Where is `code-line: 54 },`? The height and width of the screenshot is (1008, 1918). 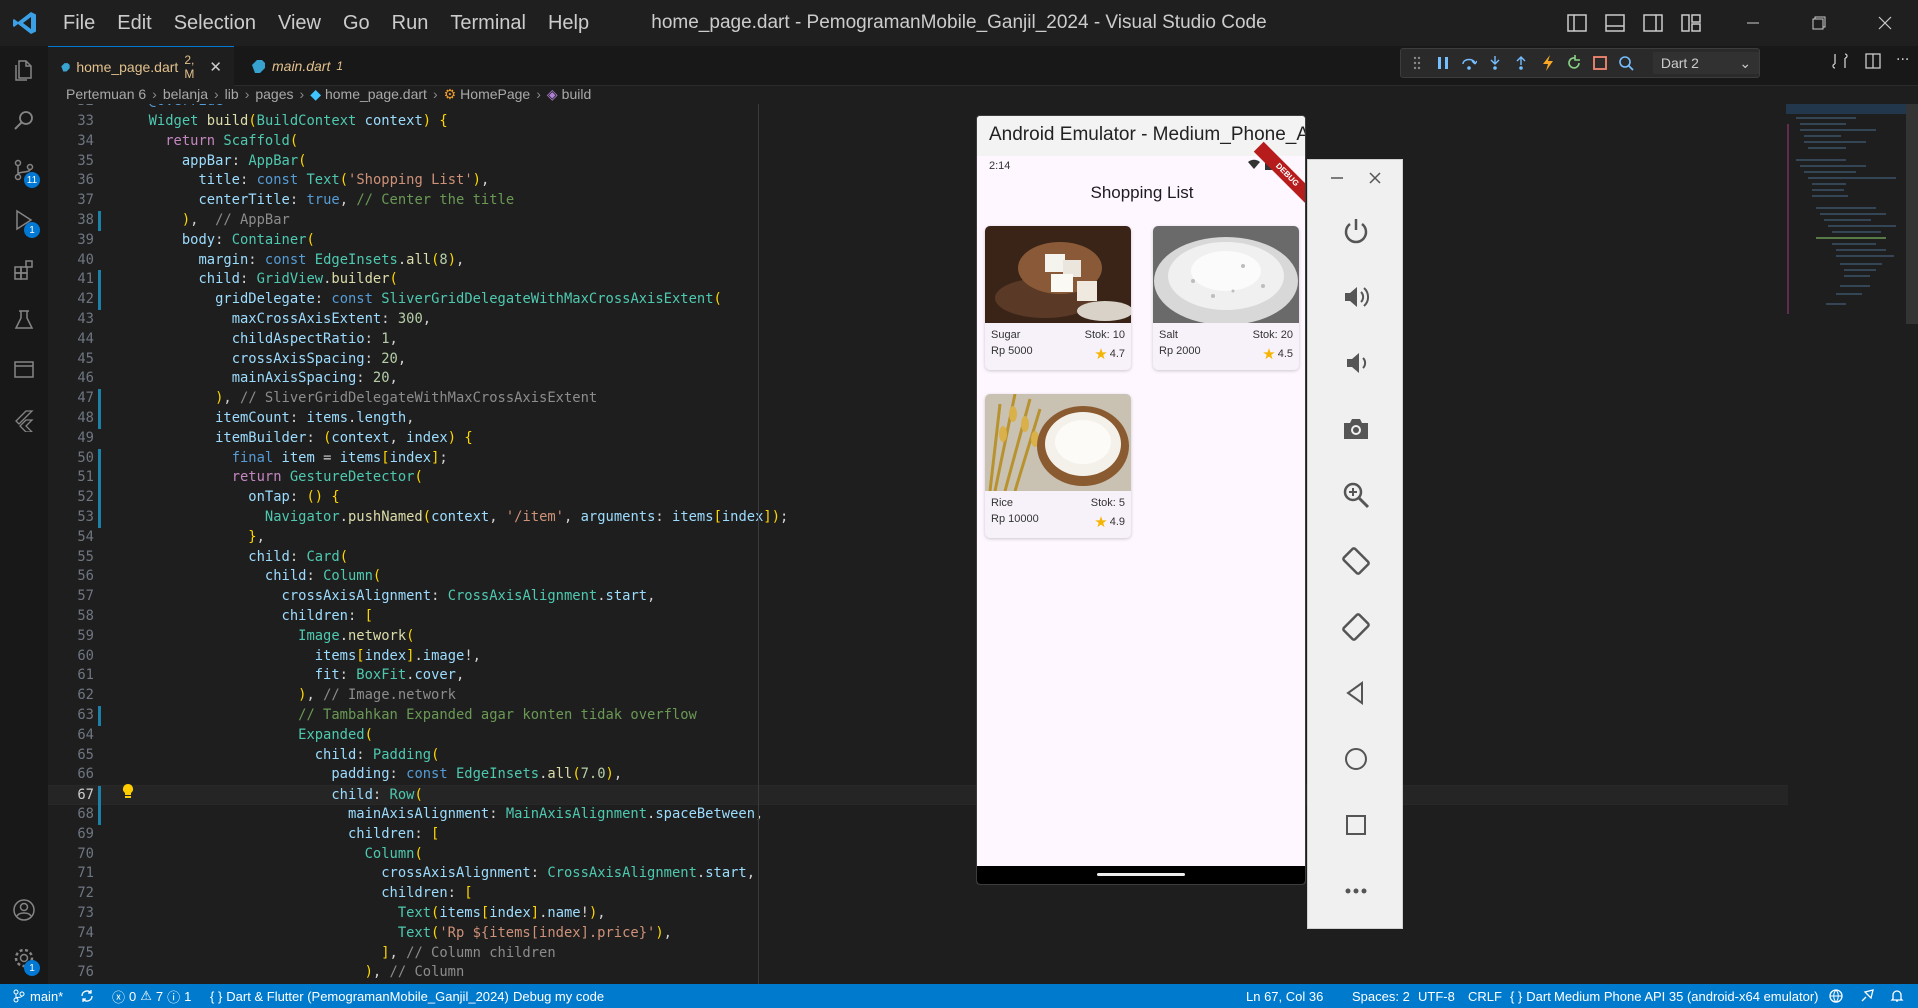 code-line: 54 }, is located at coordinates (918, 538).